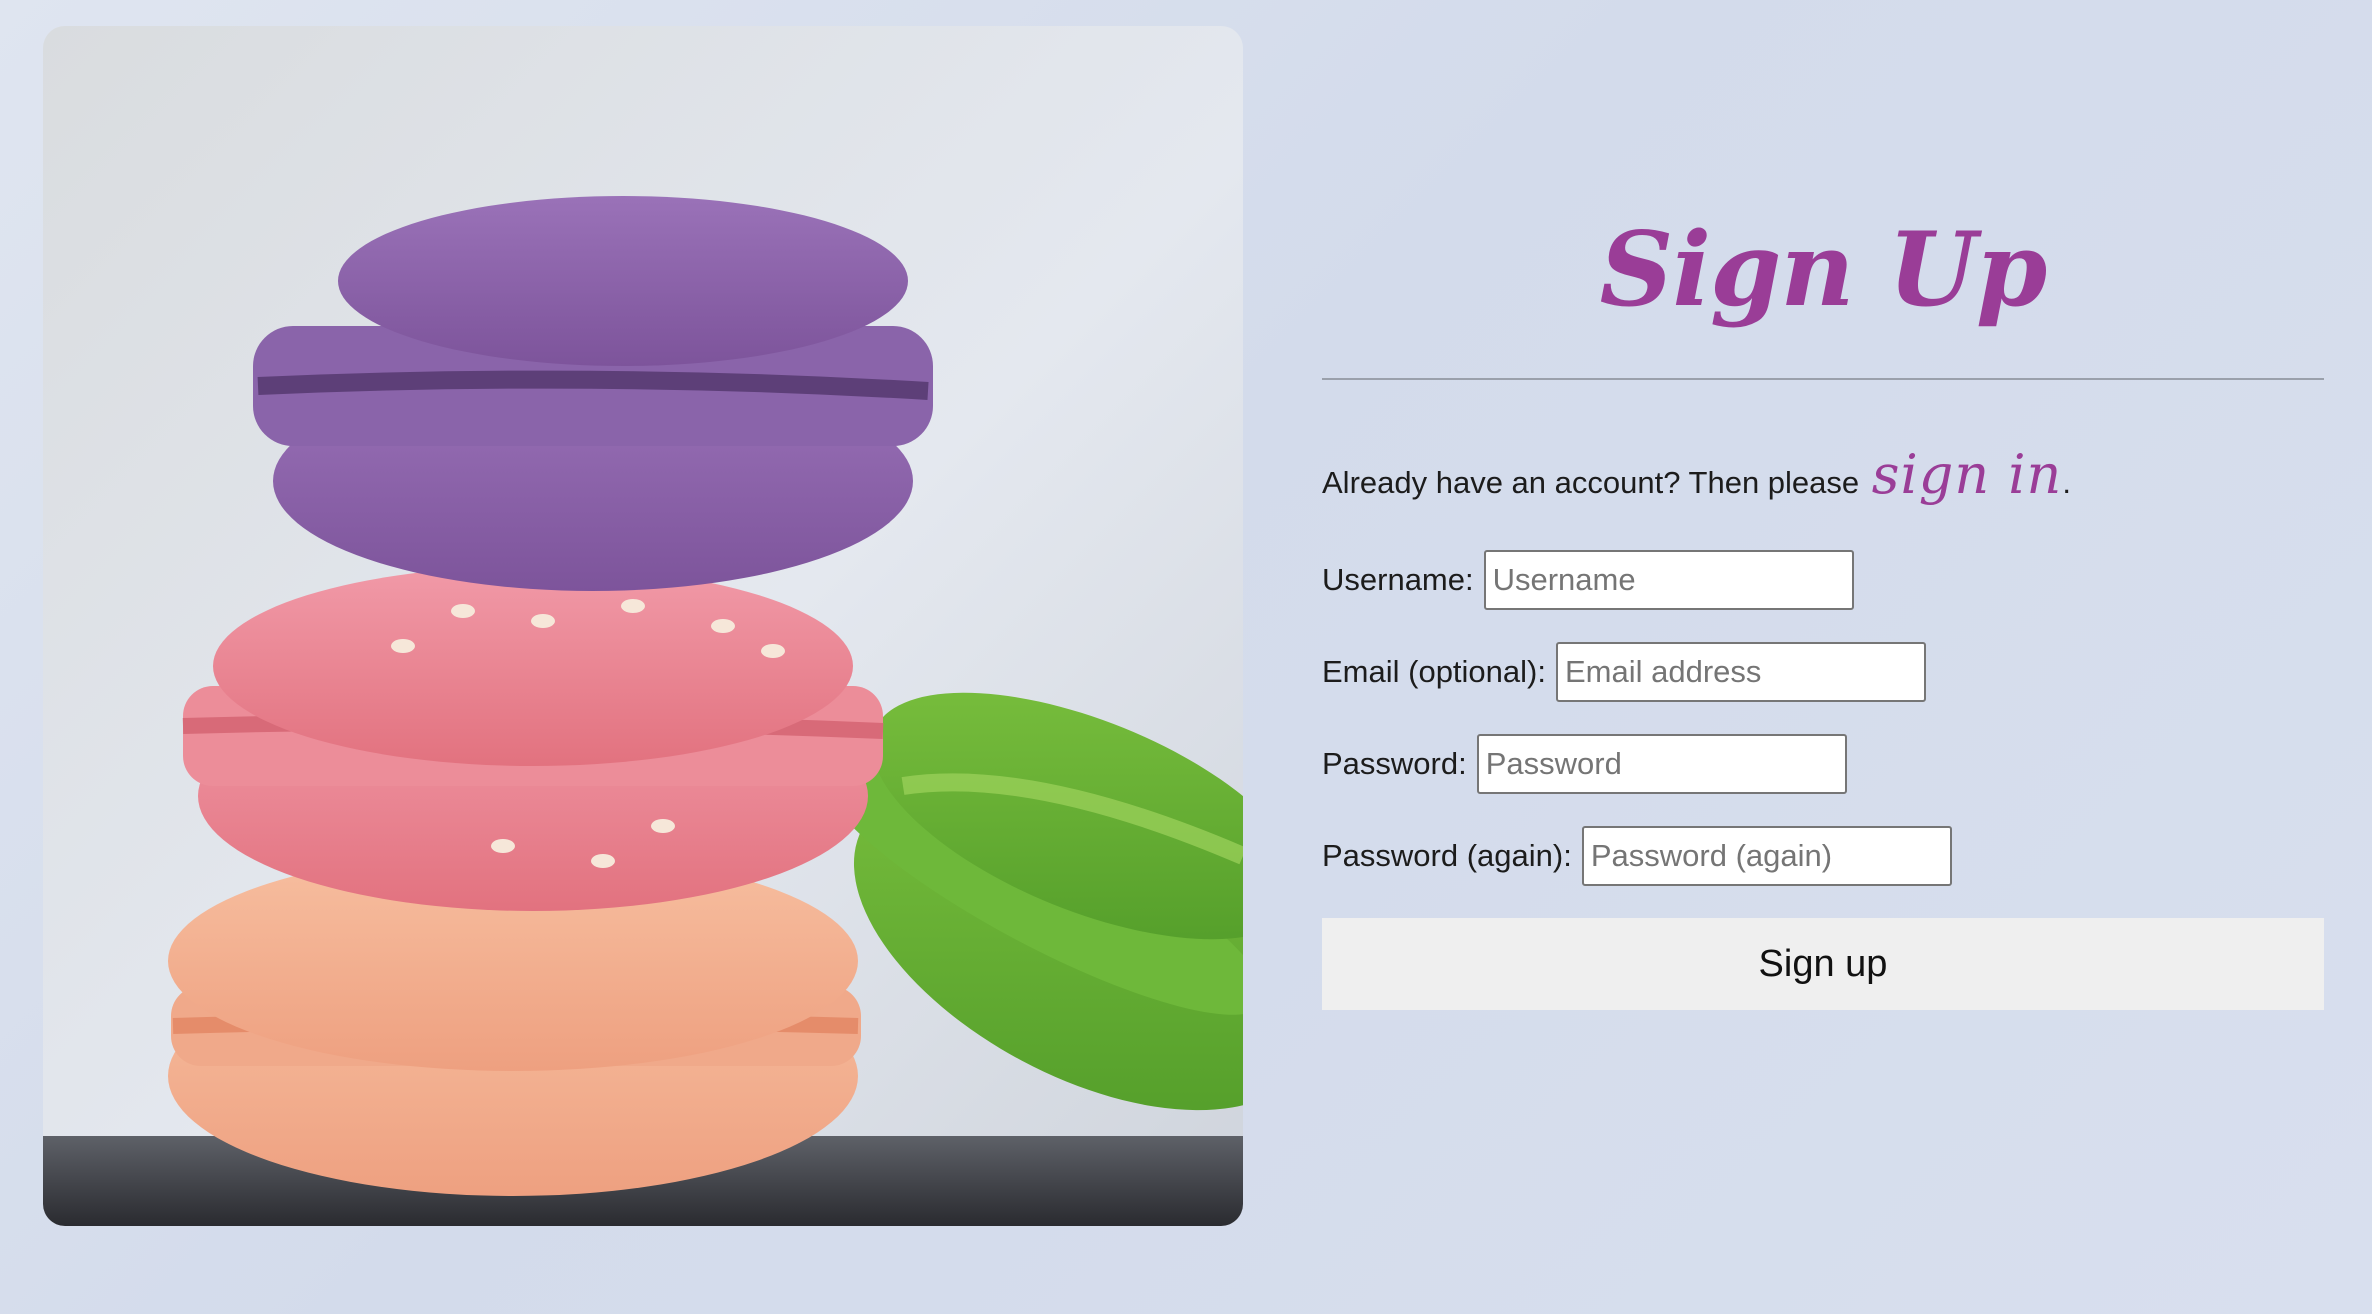  Describe the element at coordinates (1766, 856) in the screenshot. I see `password-again-input` at that location.